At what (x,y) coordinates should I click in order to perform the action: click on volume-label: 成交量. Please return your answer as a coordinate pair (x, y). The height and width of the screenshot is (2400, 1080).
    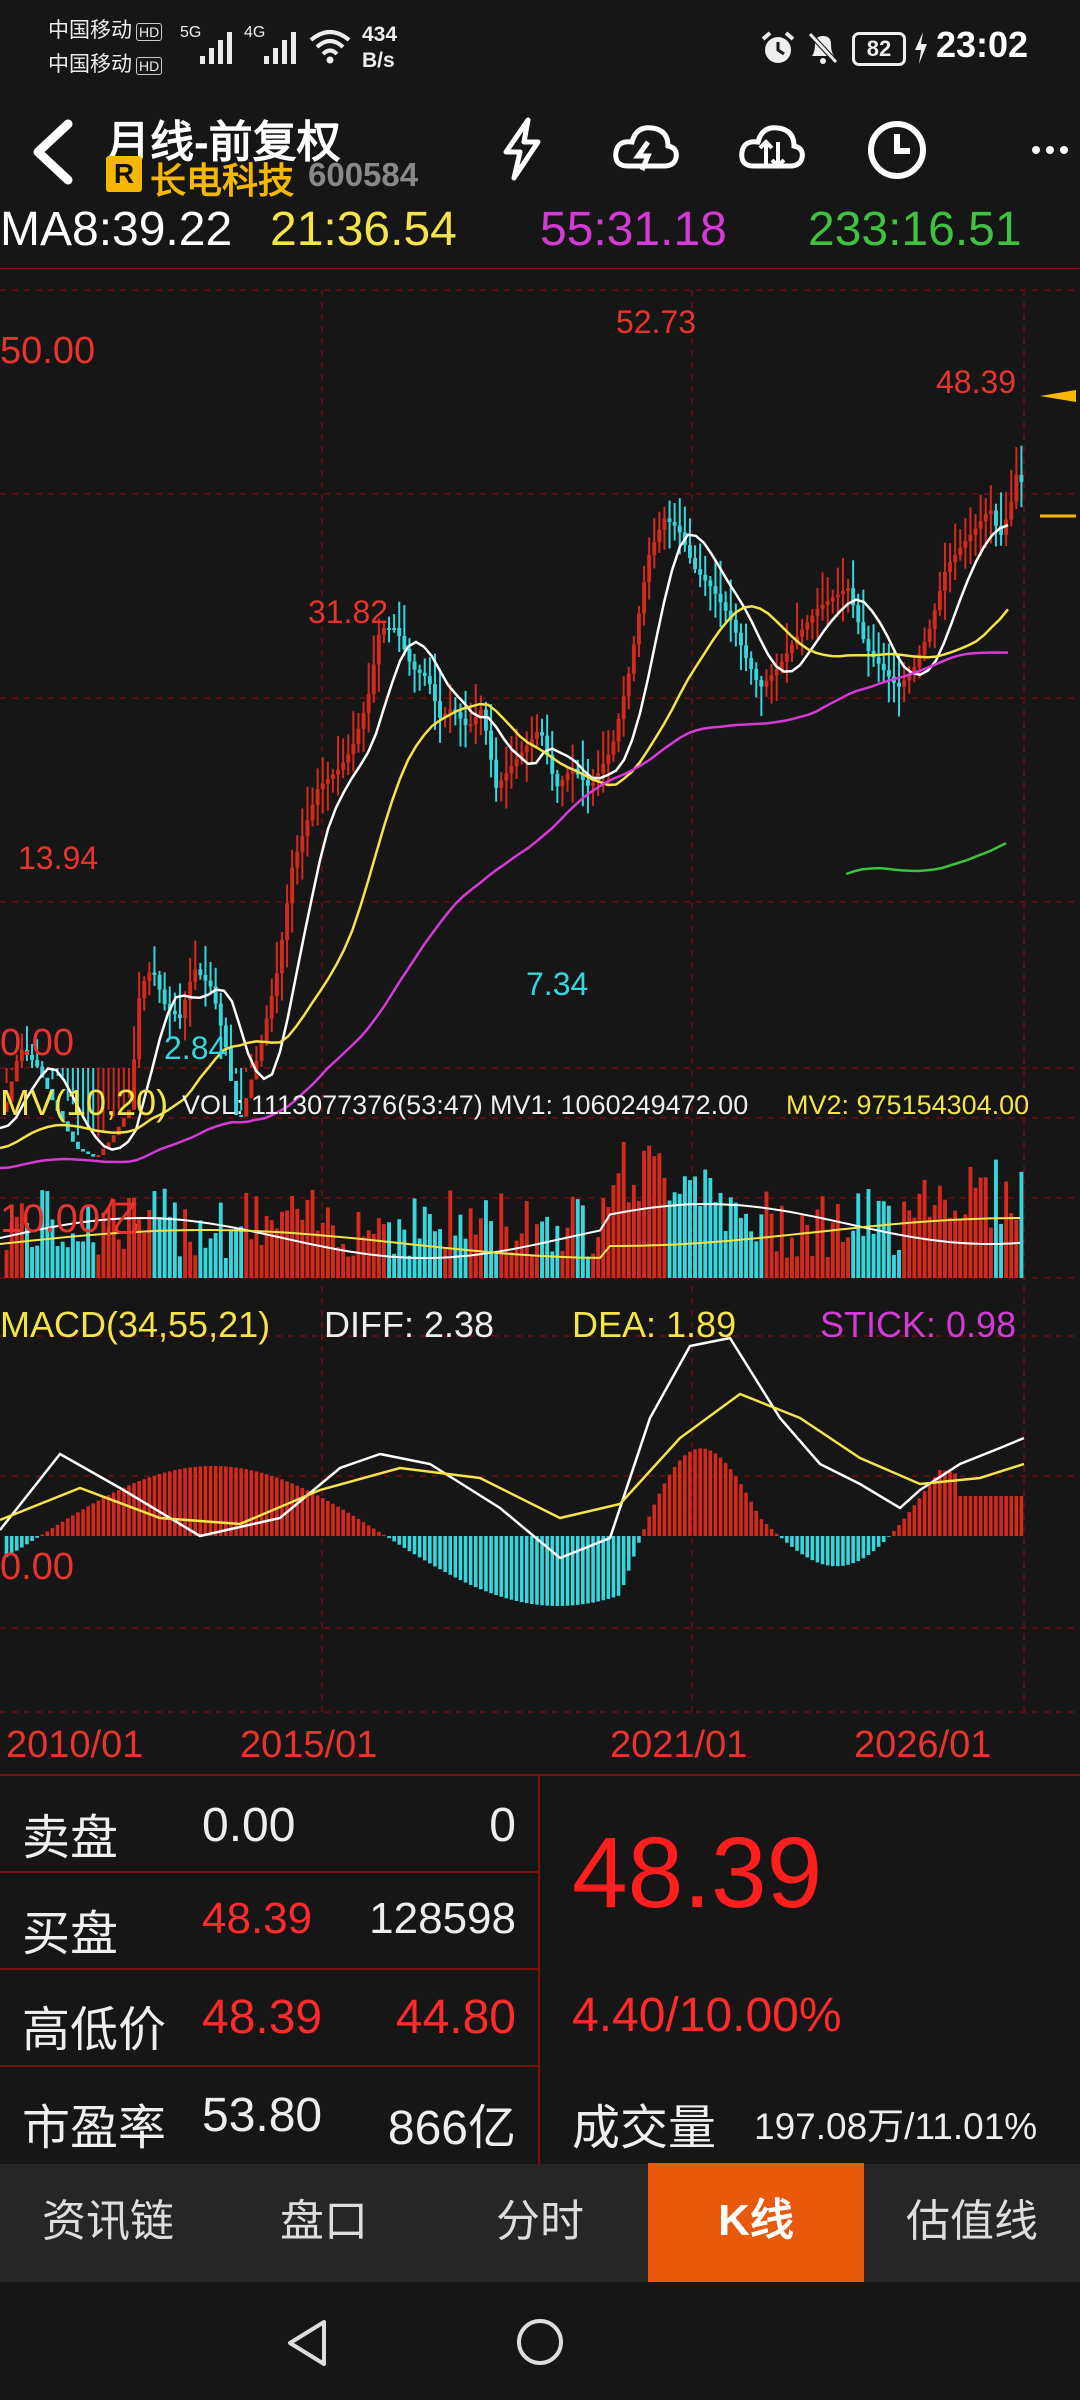
    Looking at the image, I should click on (644, 2128).